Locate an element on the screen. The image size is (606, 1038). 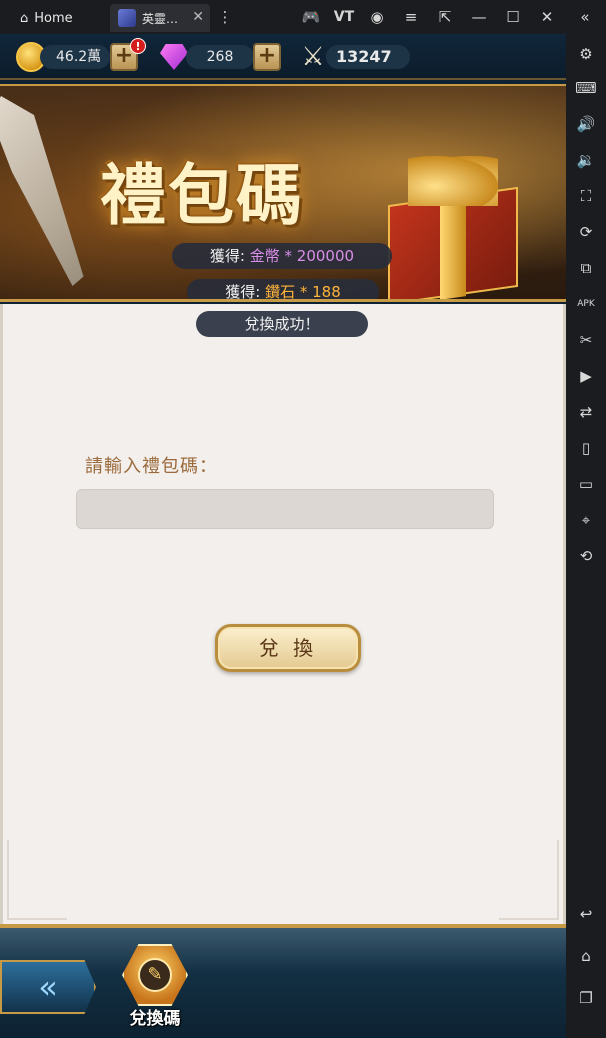
emulator-sidebar: ⚙ ⌨ 🔊 🔉 ⛶ ⟳ ⧉ APK ✂ ▶ ⇄ ▯ ▭ ⌖ ⟲ ↩ ⌂ ❐ is located at coordinates (586, 536).